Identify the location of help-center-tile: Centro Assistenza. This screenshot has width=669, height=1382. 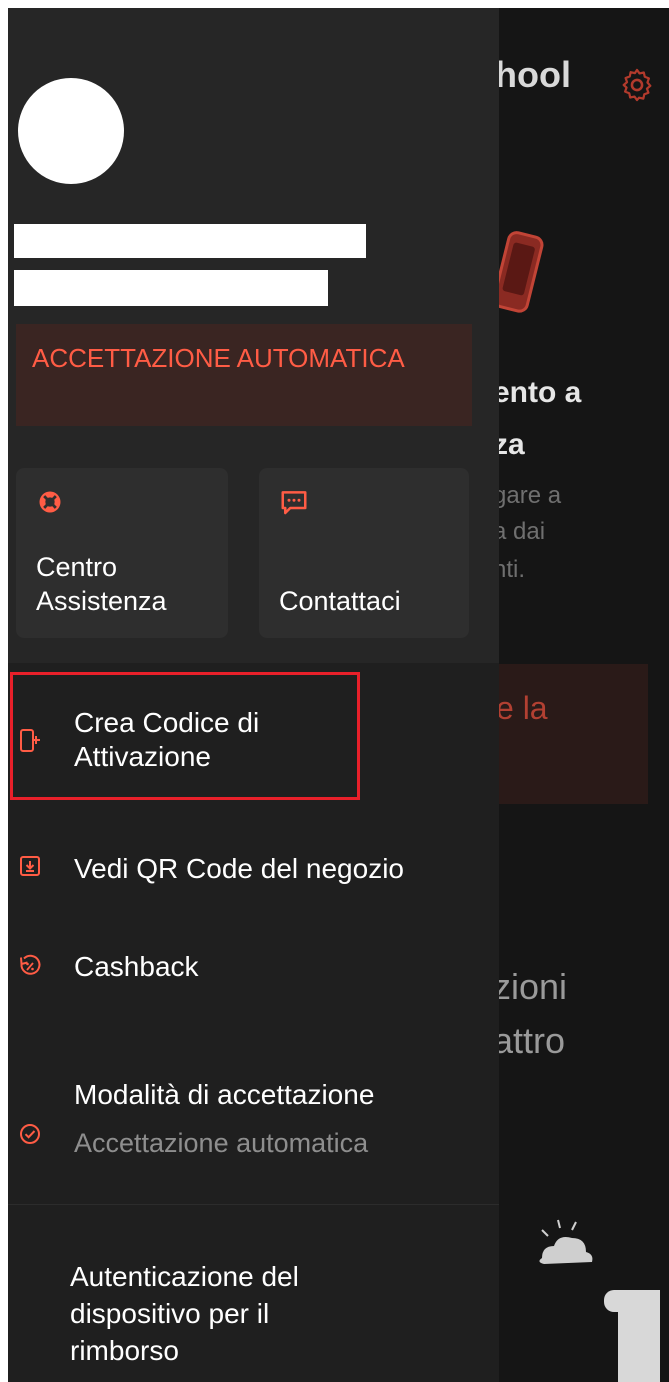
(122, 553).